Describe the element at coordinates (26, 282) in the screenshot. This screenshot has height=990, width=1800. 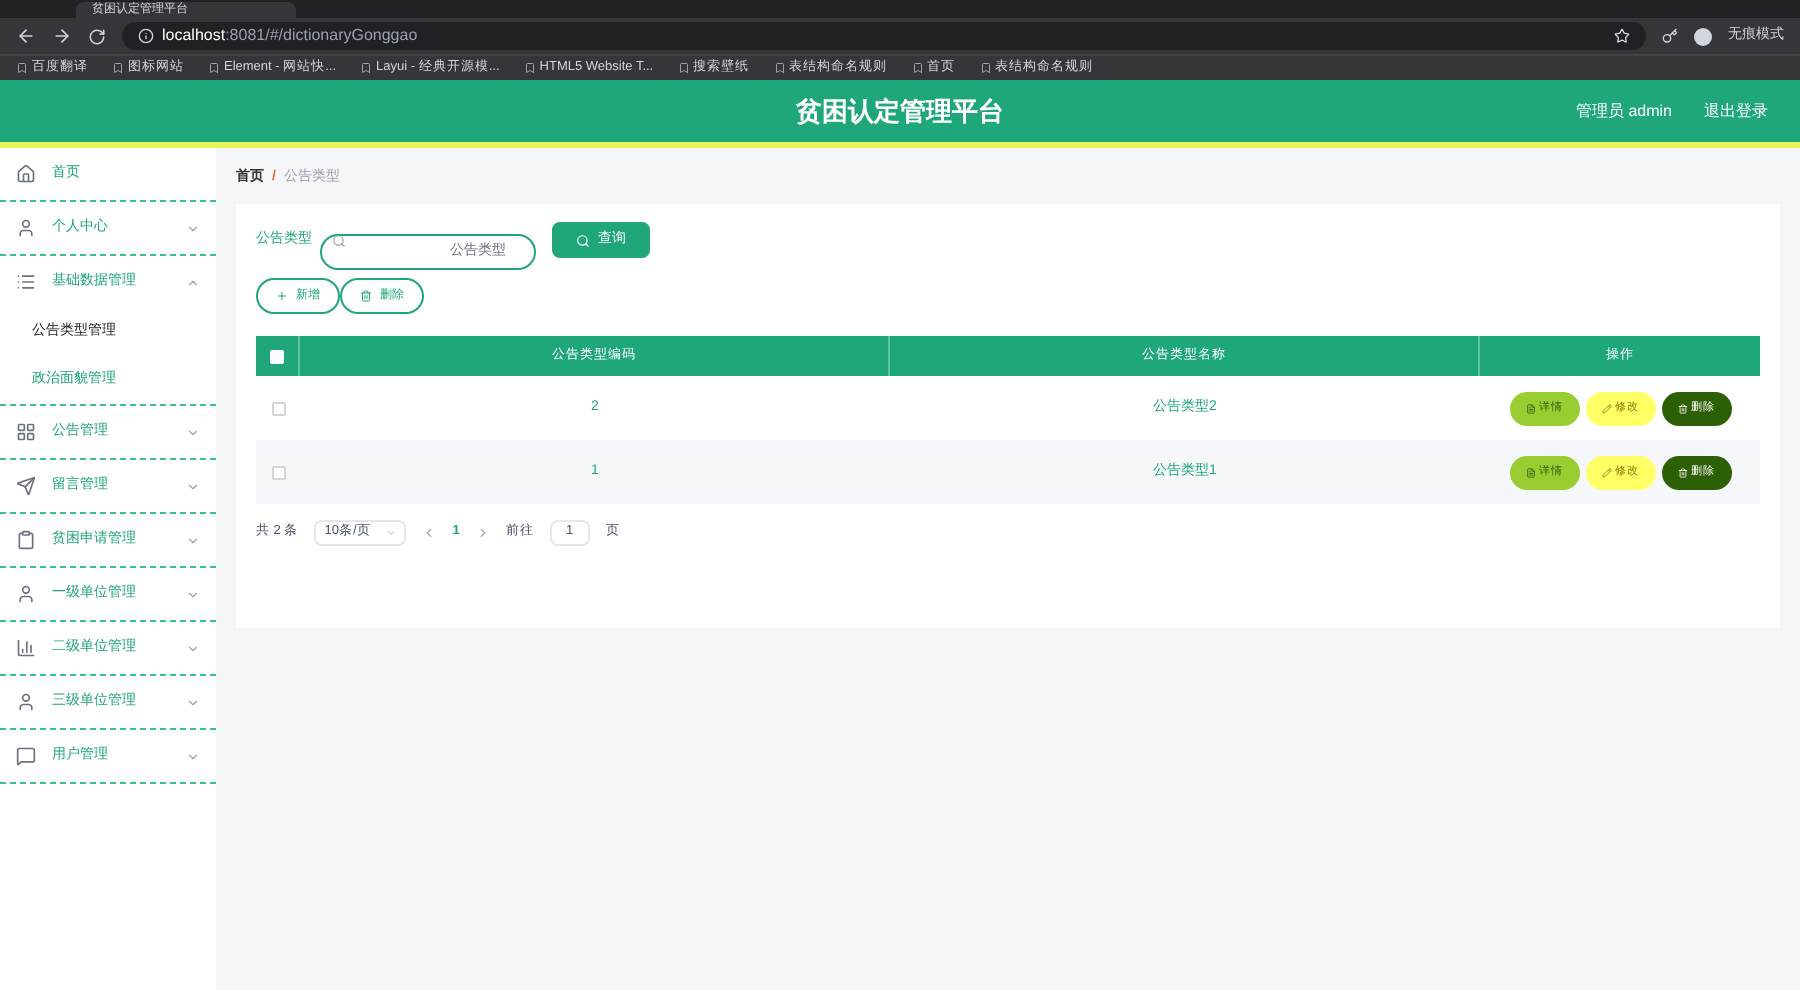
I see `list-icon` at that location.